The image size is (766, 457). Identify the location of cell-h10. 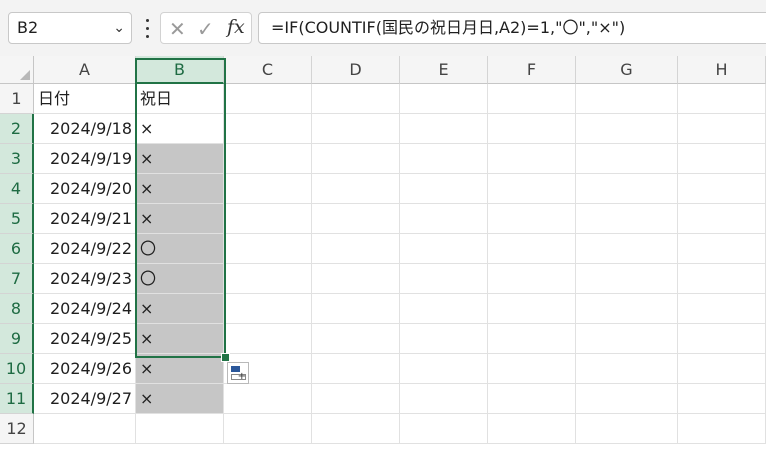
(722, 369).